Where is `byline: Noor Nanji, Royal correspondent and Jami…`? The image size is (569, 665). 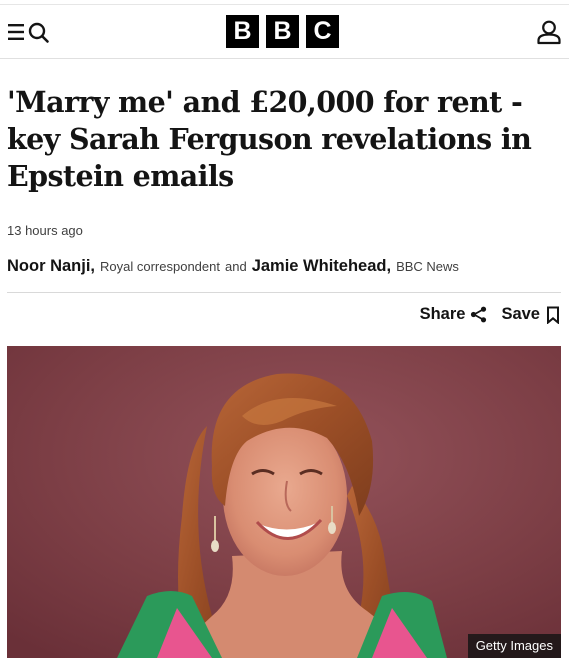 byline: Noor Nanji, Royal correspondent and Jami… is located at coordinates (233, 266).